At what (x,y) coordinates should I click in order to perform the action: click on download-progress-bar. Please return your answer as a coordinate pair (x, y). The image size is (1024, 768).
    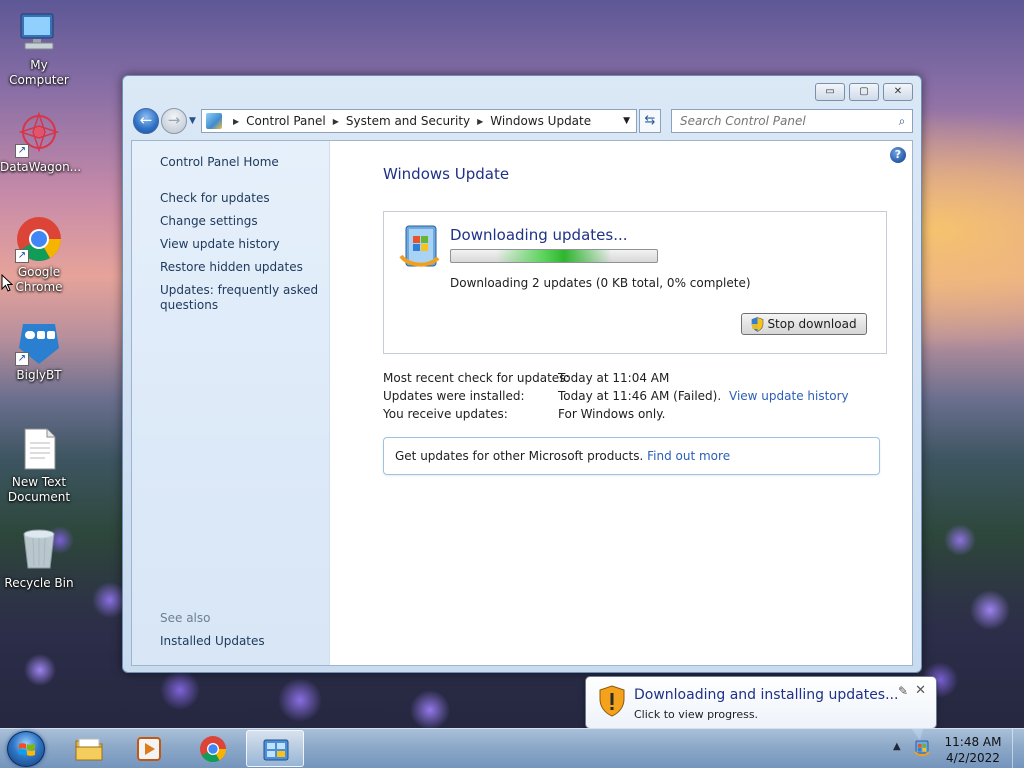
    Looking at the image, I should click on (554, 256).